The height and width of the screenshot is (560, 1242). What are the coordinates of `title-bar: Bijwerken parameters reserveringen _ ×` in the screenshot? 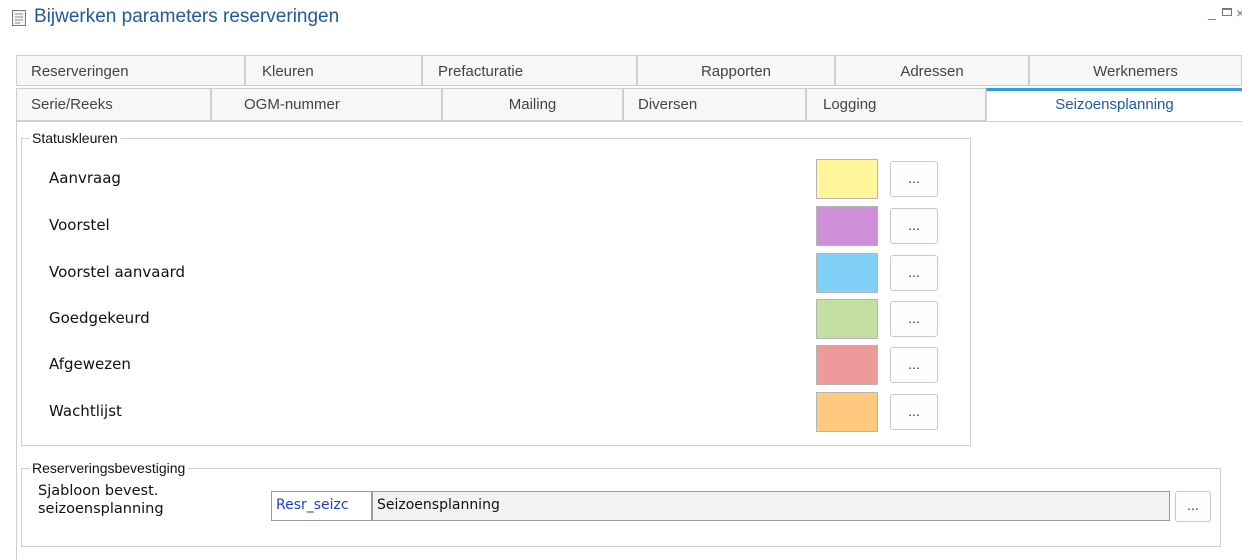 It's located at (621, 18).